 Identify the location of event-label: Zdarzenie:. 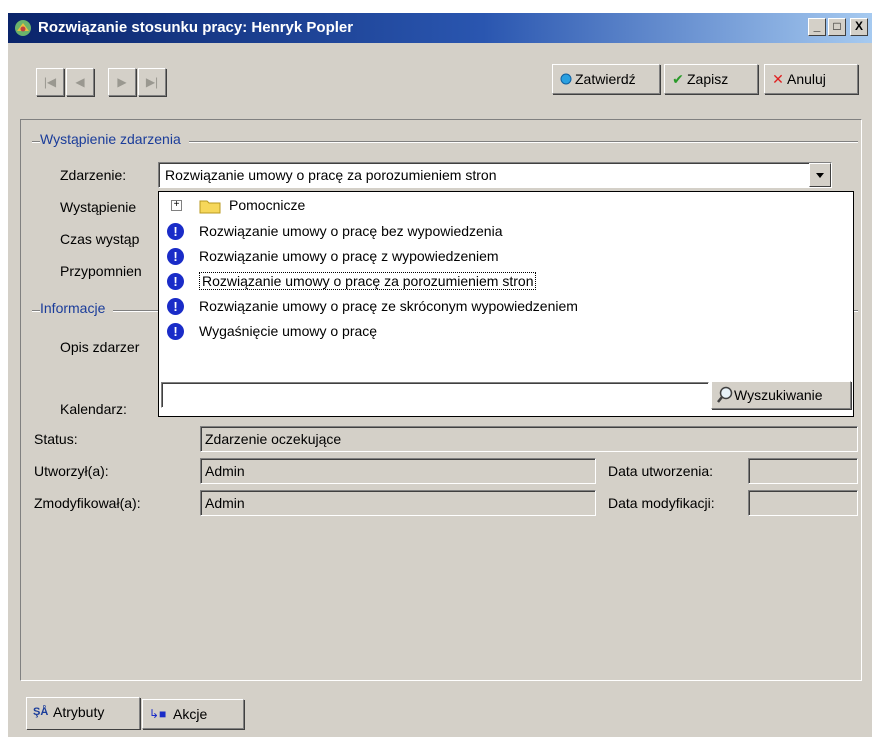
(93, 175).